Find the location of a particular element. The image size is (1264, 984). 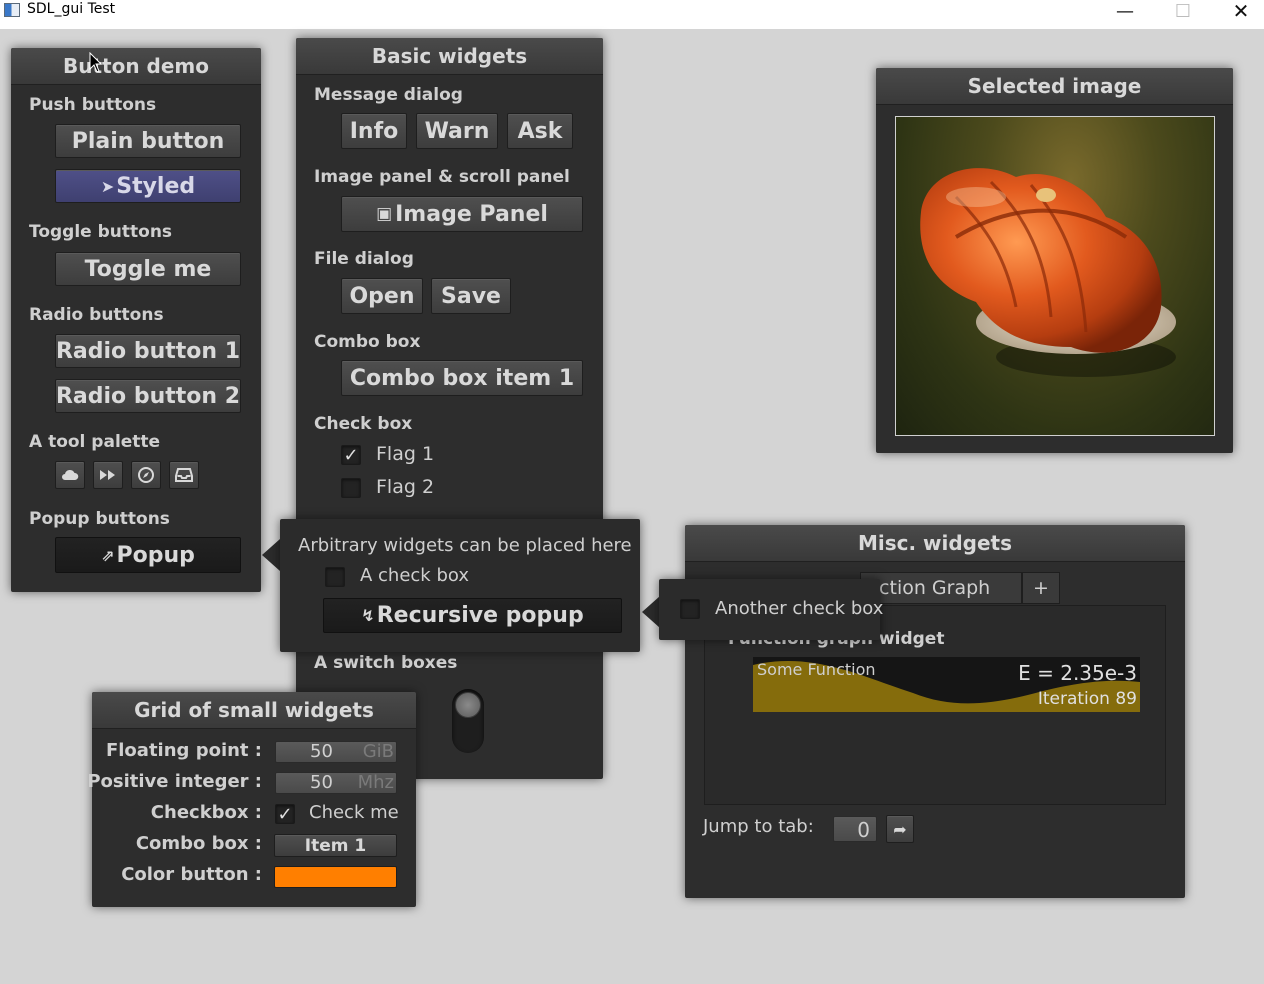

popup-button: ⇗ Popup is located at coordinates (148, 555).